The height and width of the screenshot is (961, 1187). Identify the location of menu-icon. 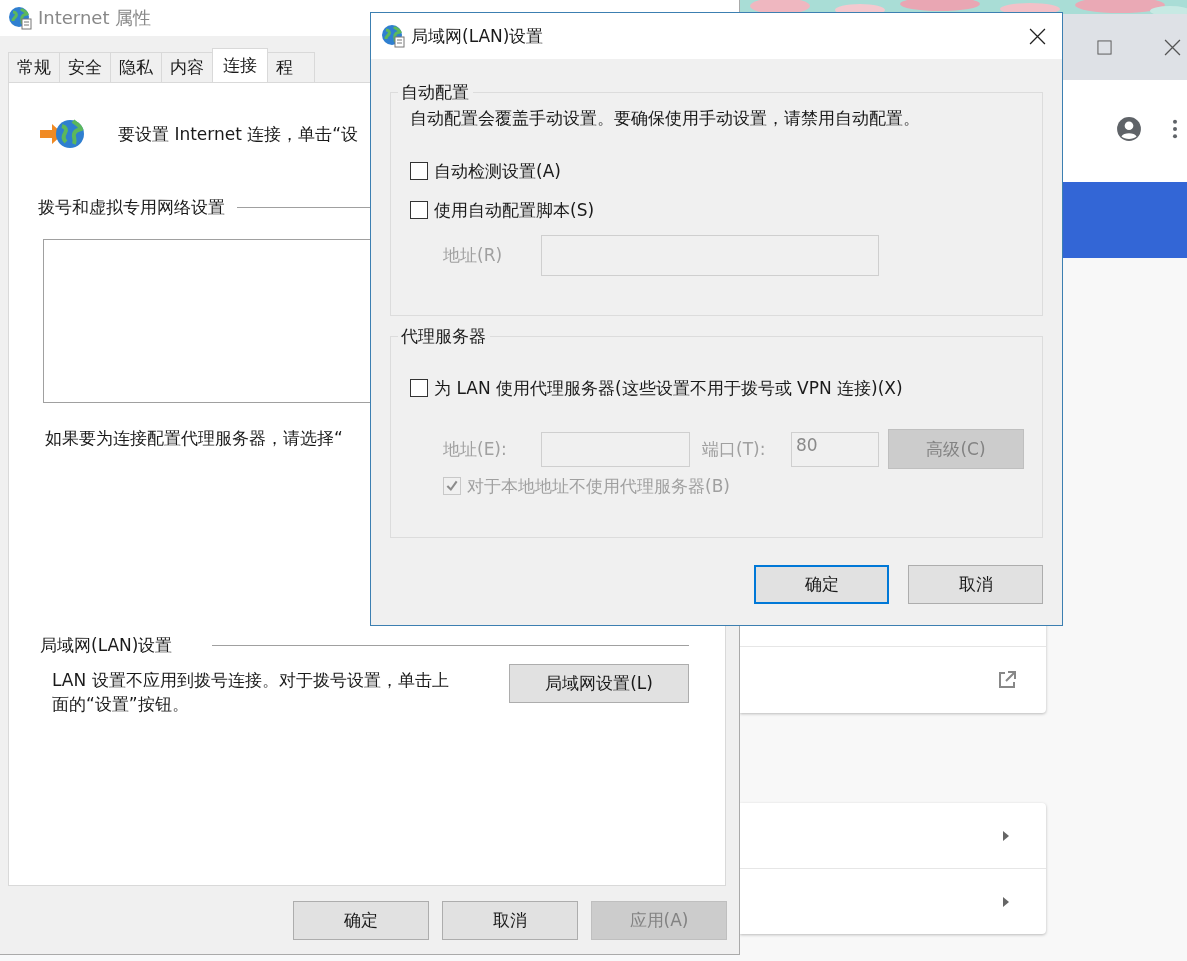
(1175, 129).